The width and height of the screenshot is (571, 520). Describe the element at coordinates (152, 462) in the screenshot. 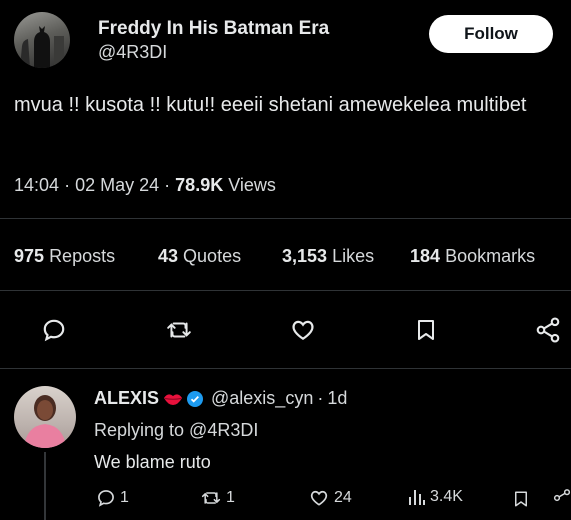

I see `reply-text: We blame ruto` at that location.